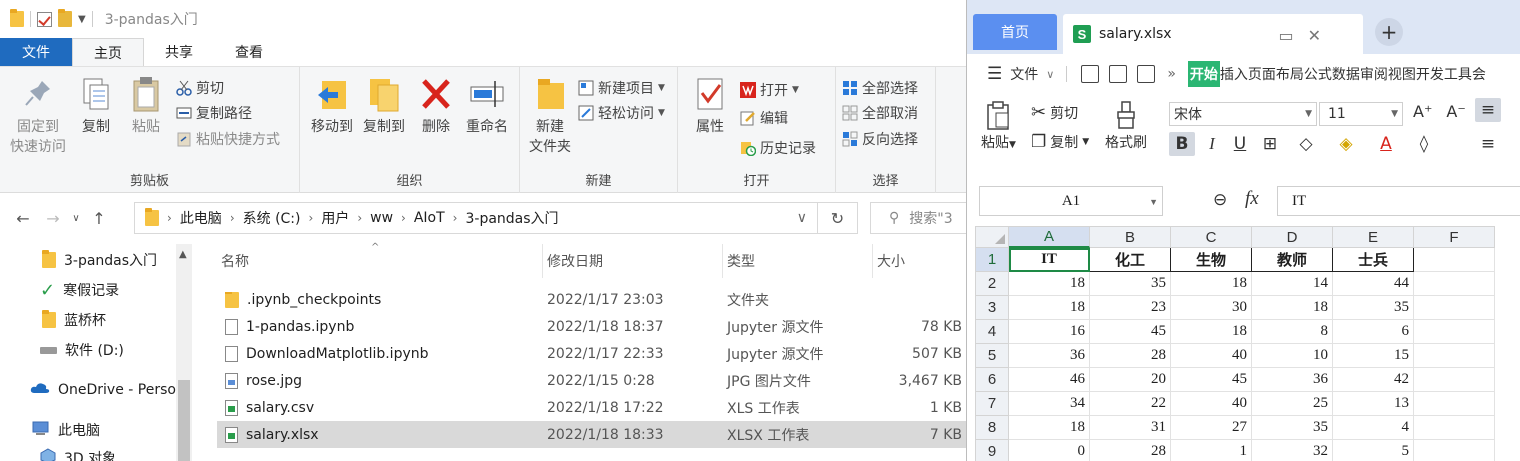 The width and height of the screenshot is (1520, 461). What do you see at coordinates (992, 428) in the screenshot?
I see `row-header-8: 8` at bounding box center [992, 428].